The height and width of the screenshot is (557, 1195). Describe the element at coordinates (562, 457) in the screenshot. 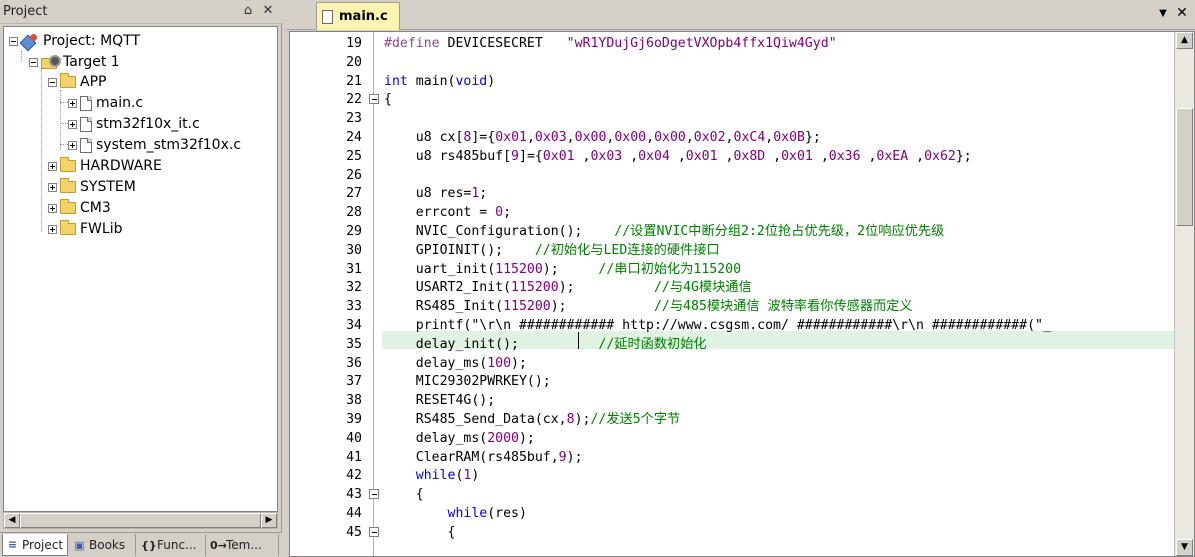

I see `code-token: 9` at that location.